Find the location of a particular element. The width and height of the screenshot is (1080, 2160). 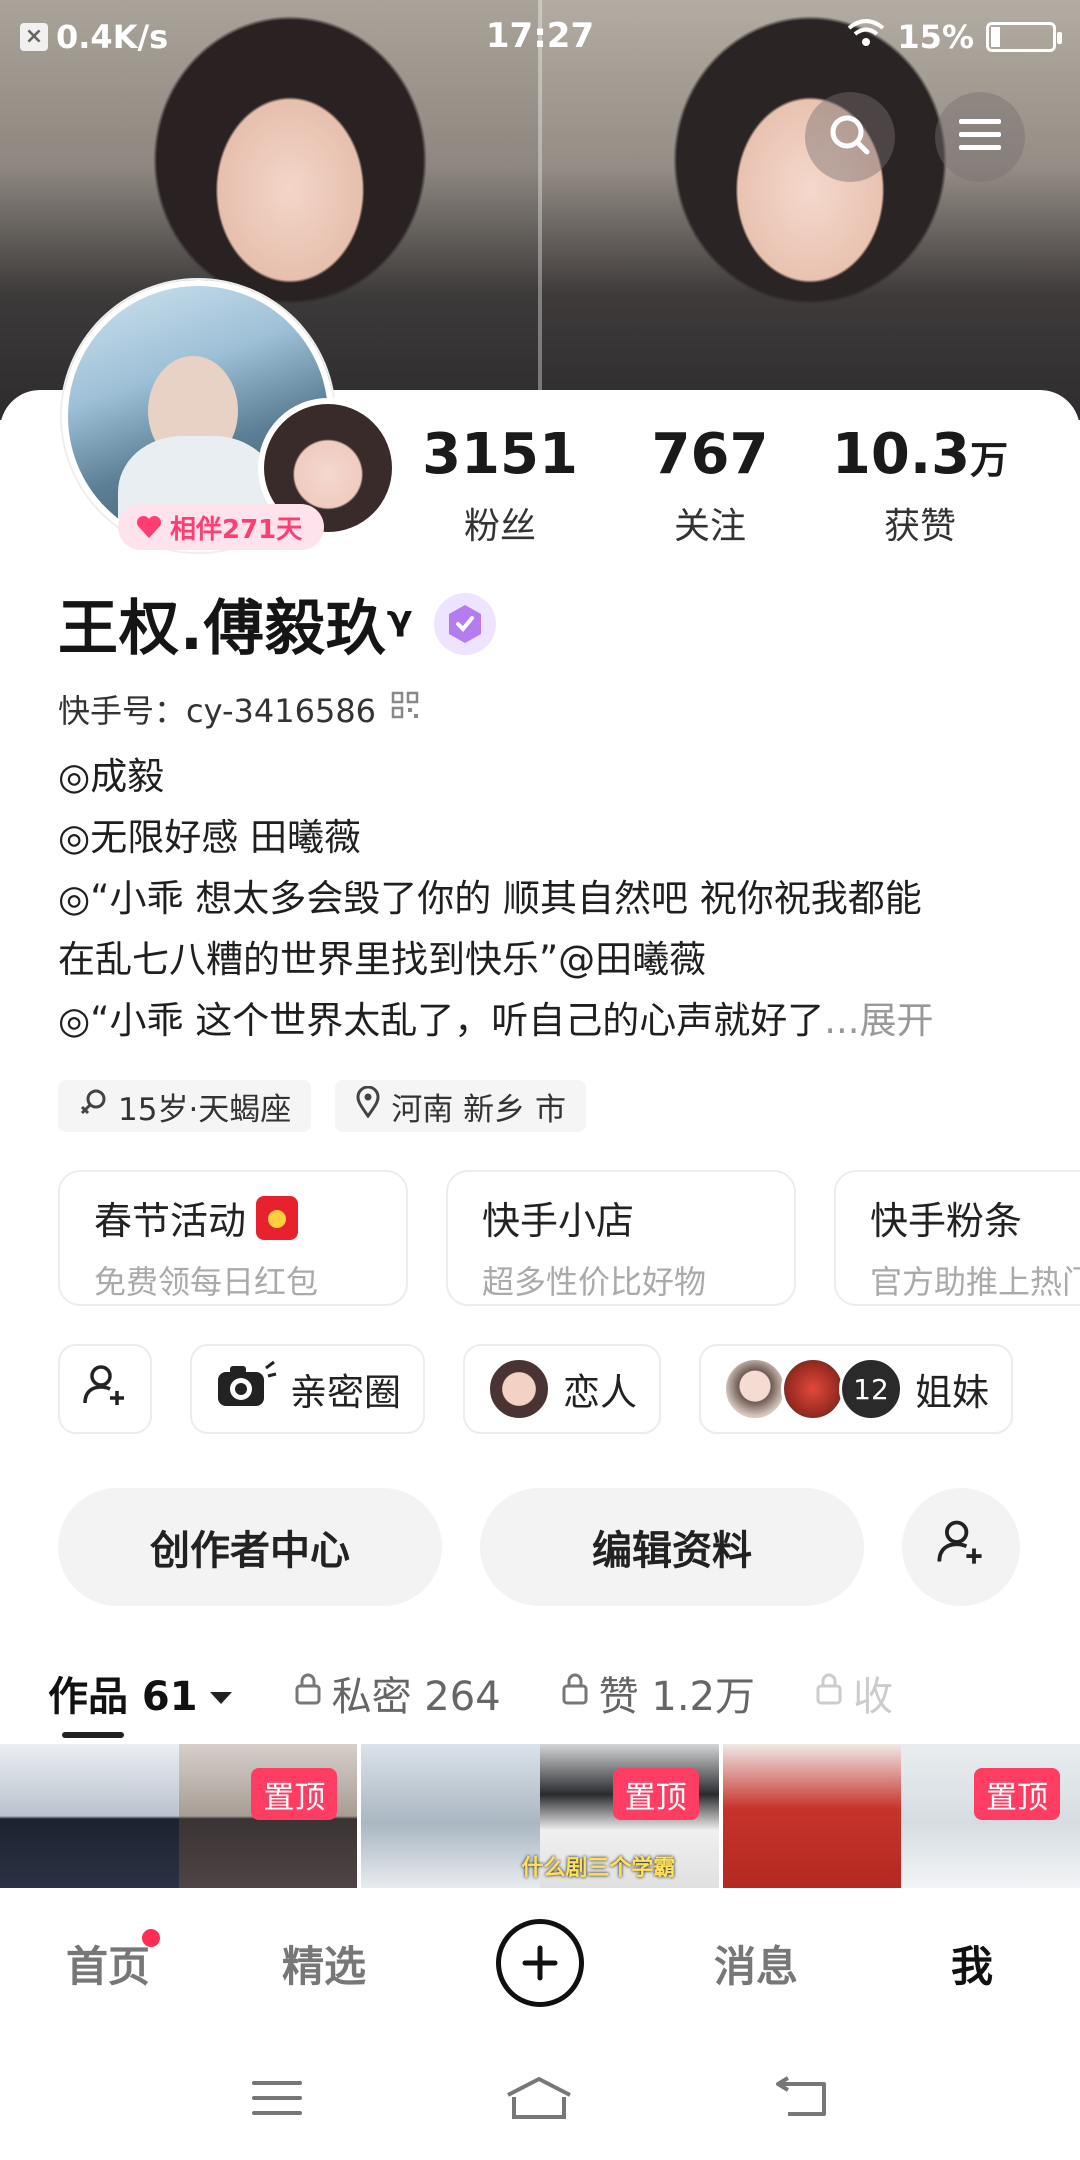

menu-icon is located at coordinates (980, 137).